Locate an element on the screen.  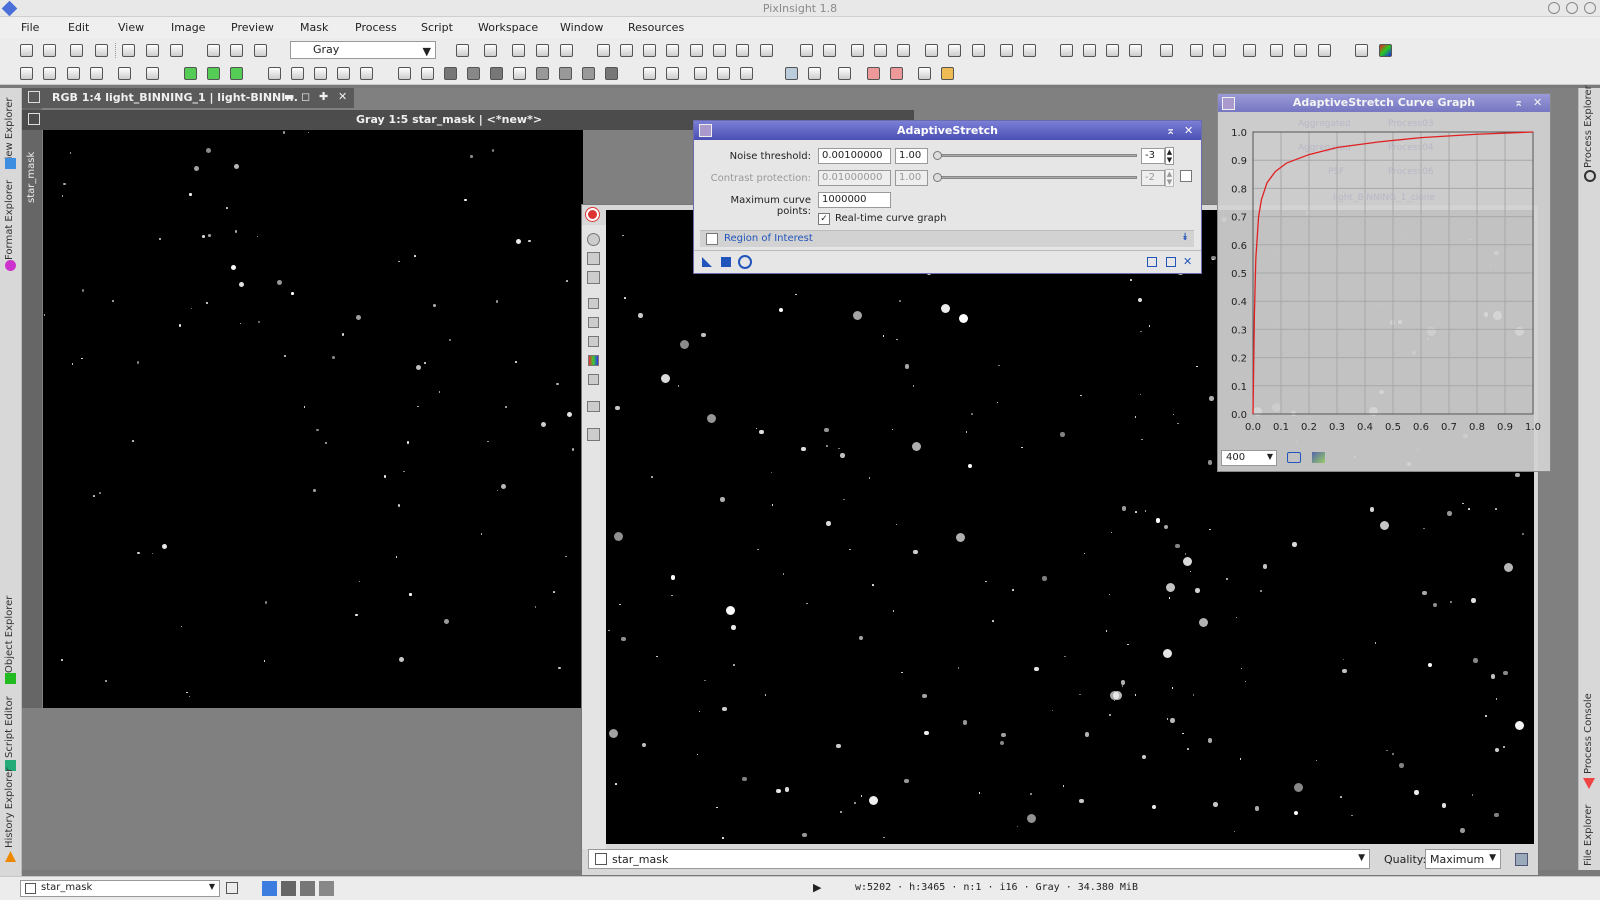
pin-icon: ✚ is located at coordinates (323, 97).